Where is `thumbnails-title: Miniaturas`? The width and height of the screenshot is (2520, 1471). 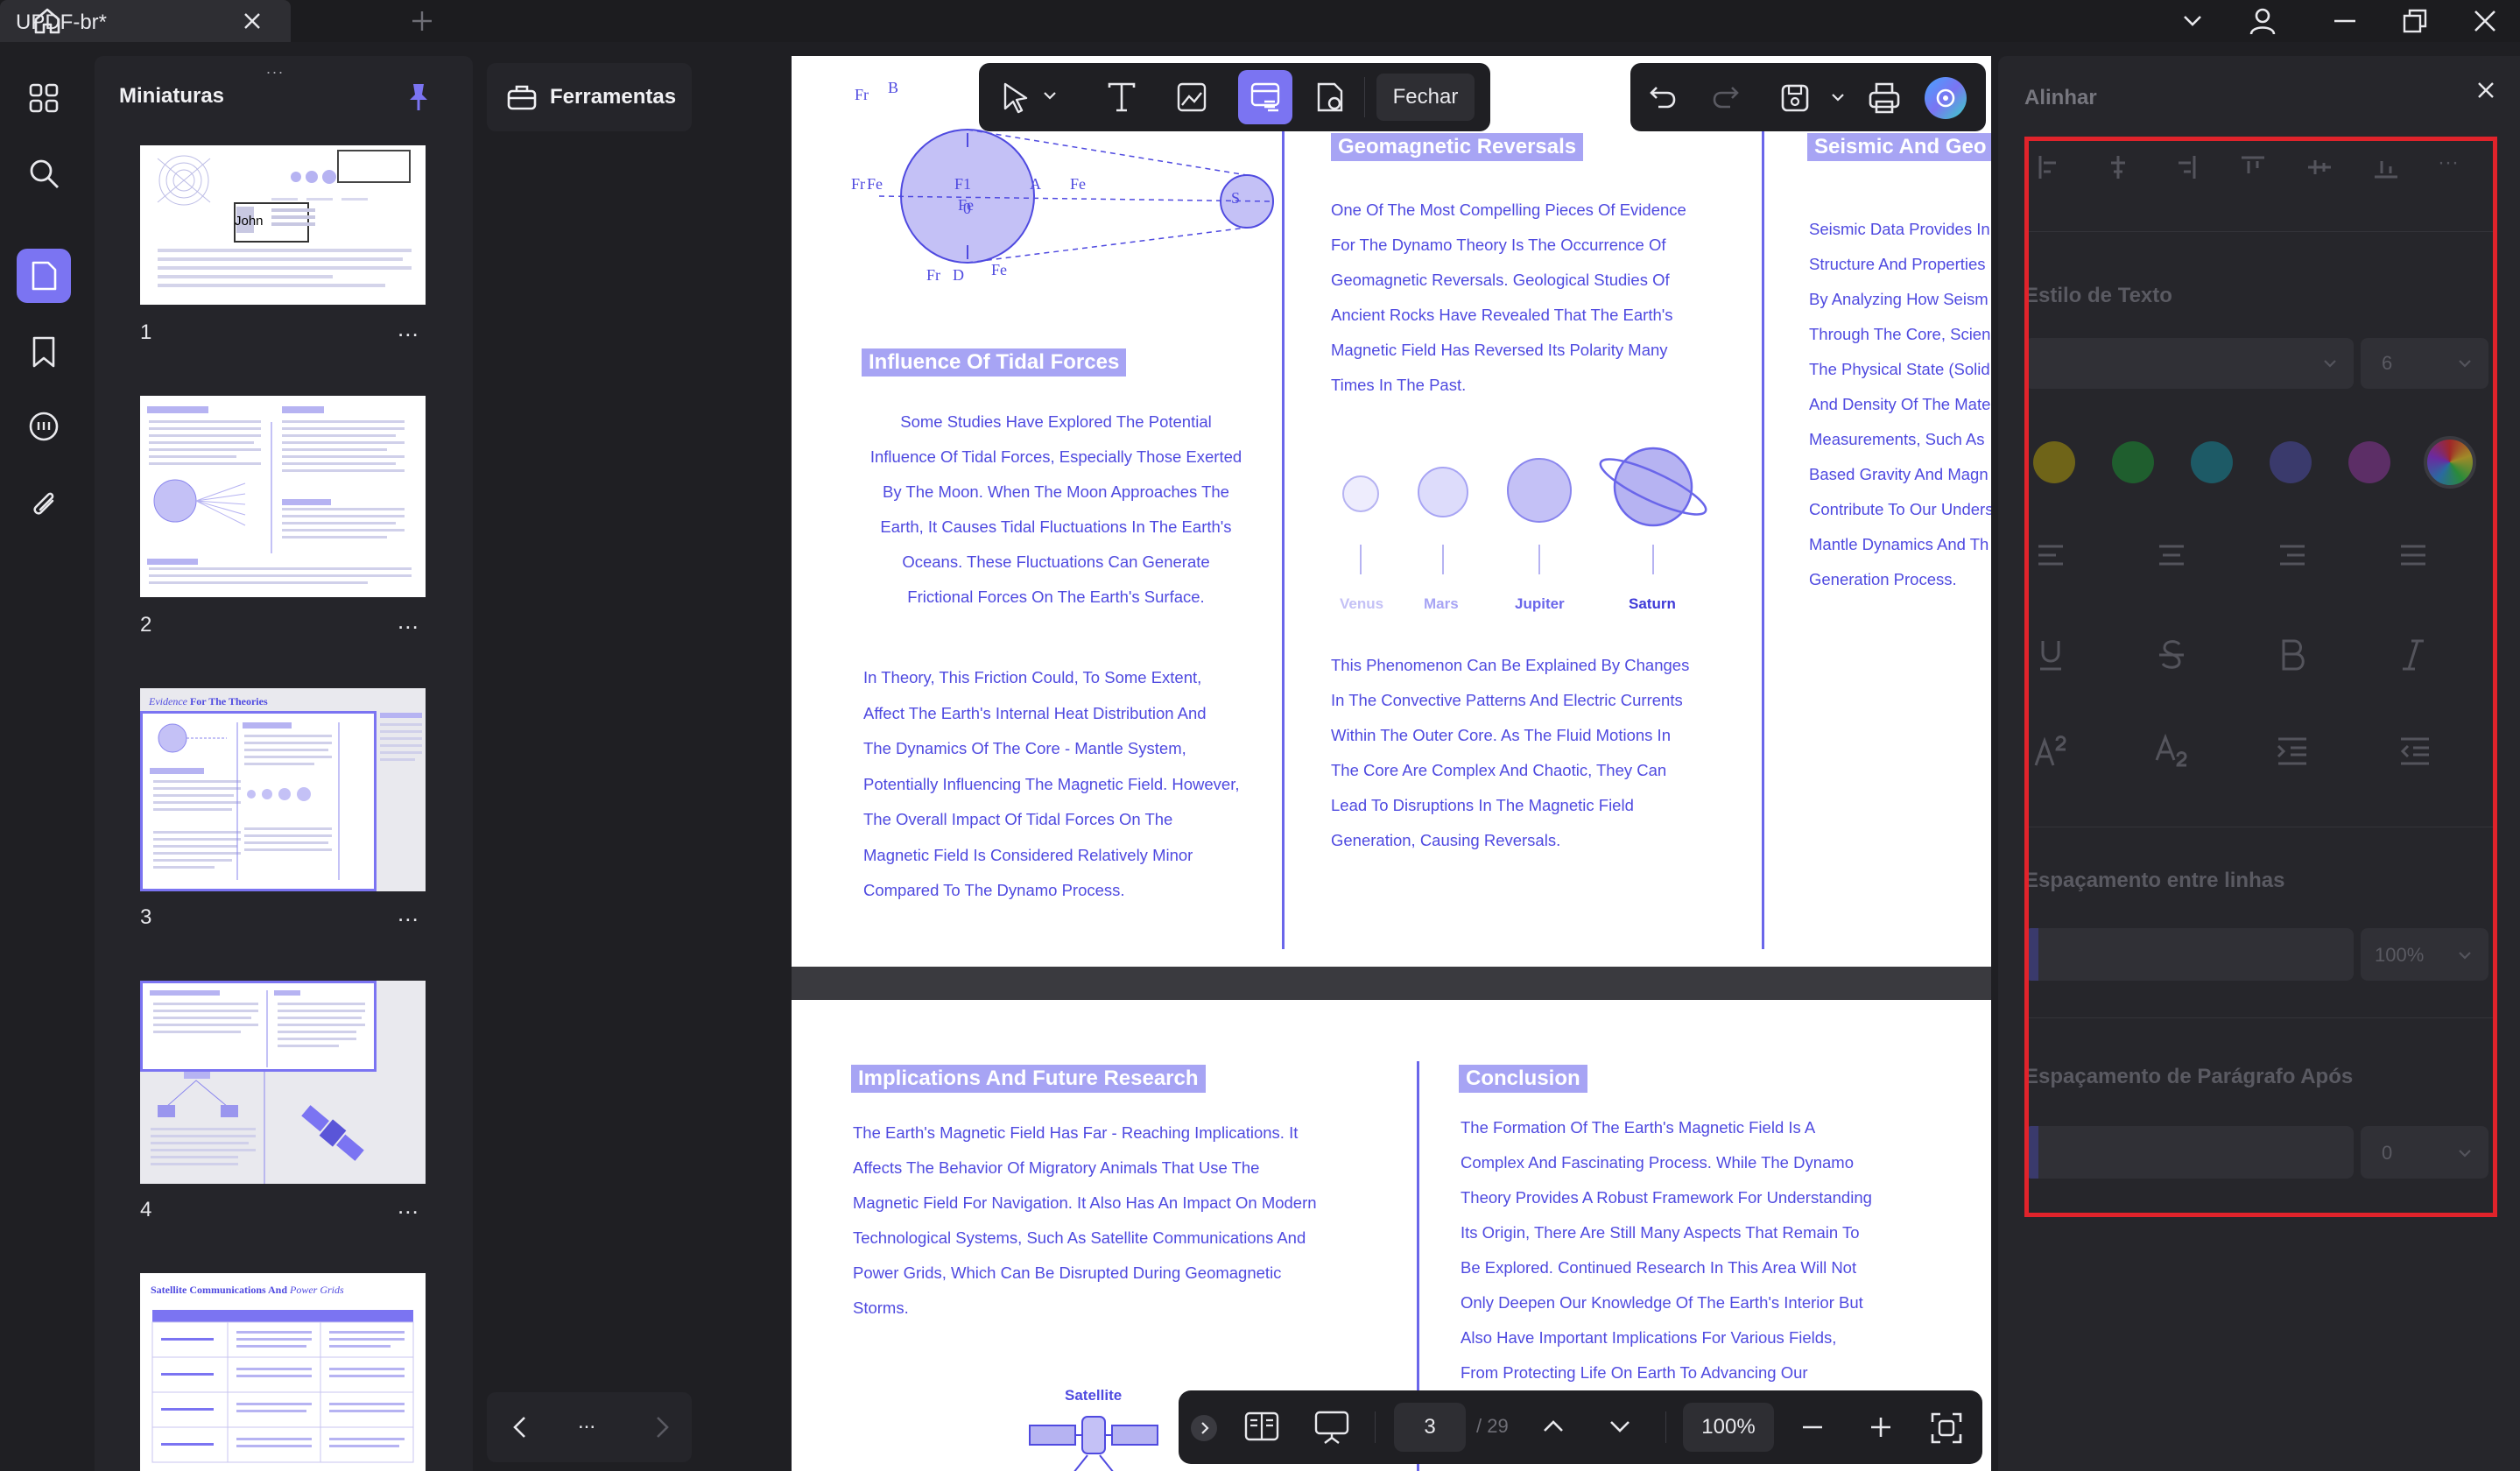 thumbnails-title: Miniaturas is located at coordinates (172, 96).